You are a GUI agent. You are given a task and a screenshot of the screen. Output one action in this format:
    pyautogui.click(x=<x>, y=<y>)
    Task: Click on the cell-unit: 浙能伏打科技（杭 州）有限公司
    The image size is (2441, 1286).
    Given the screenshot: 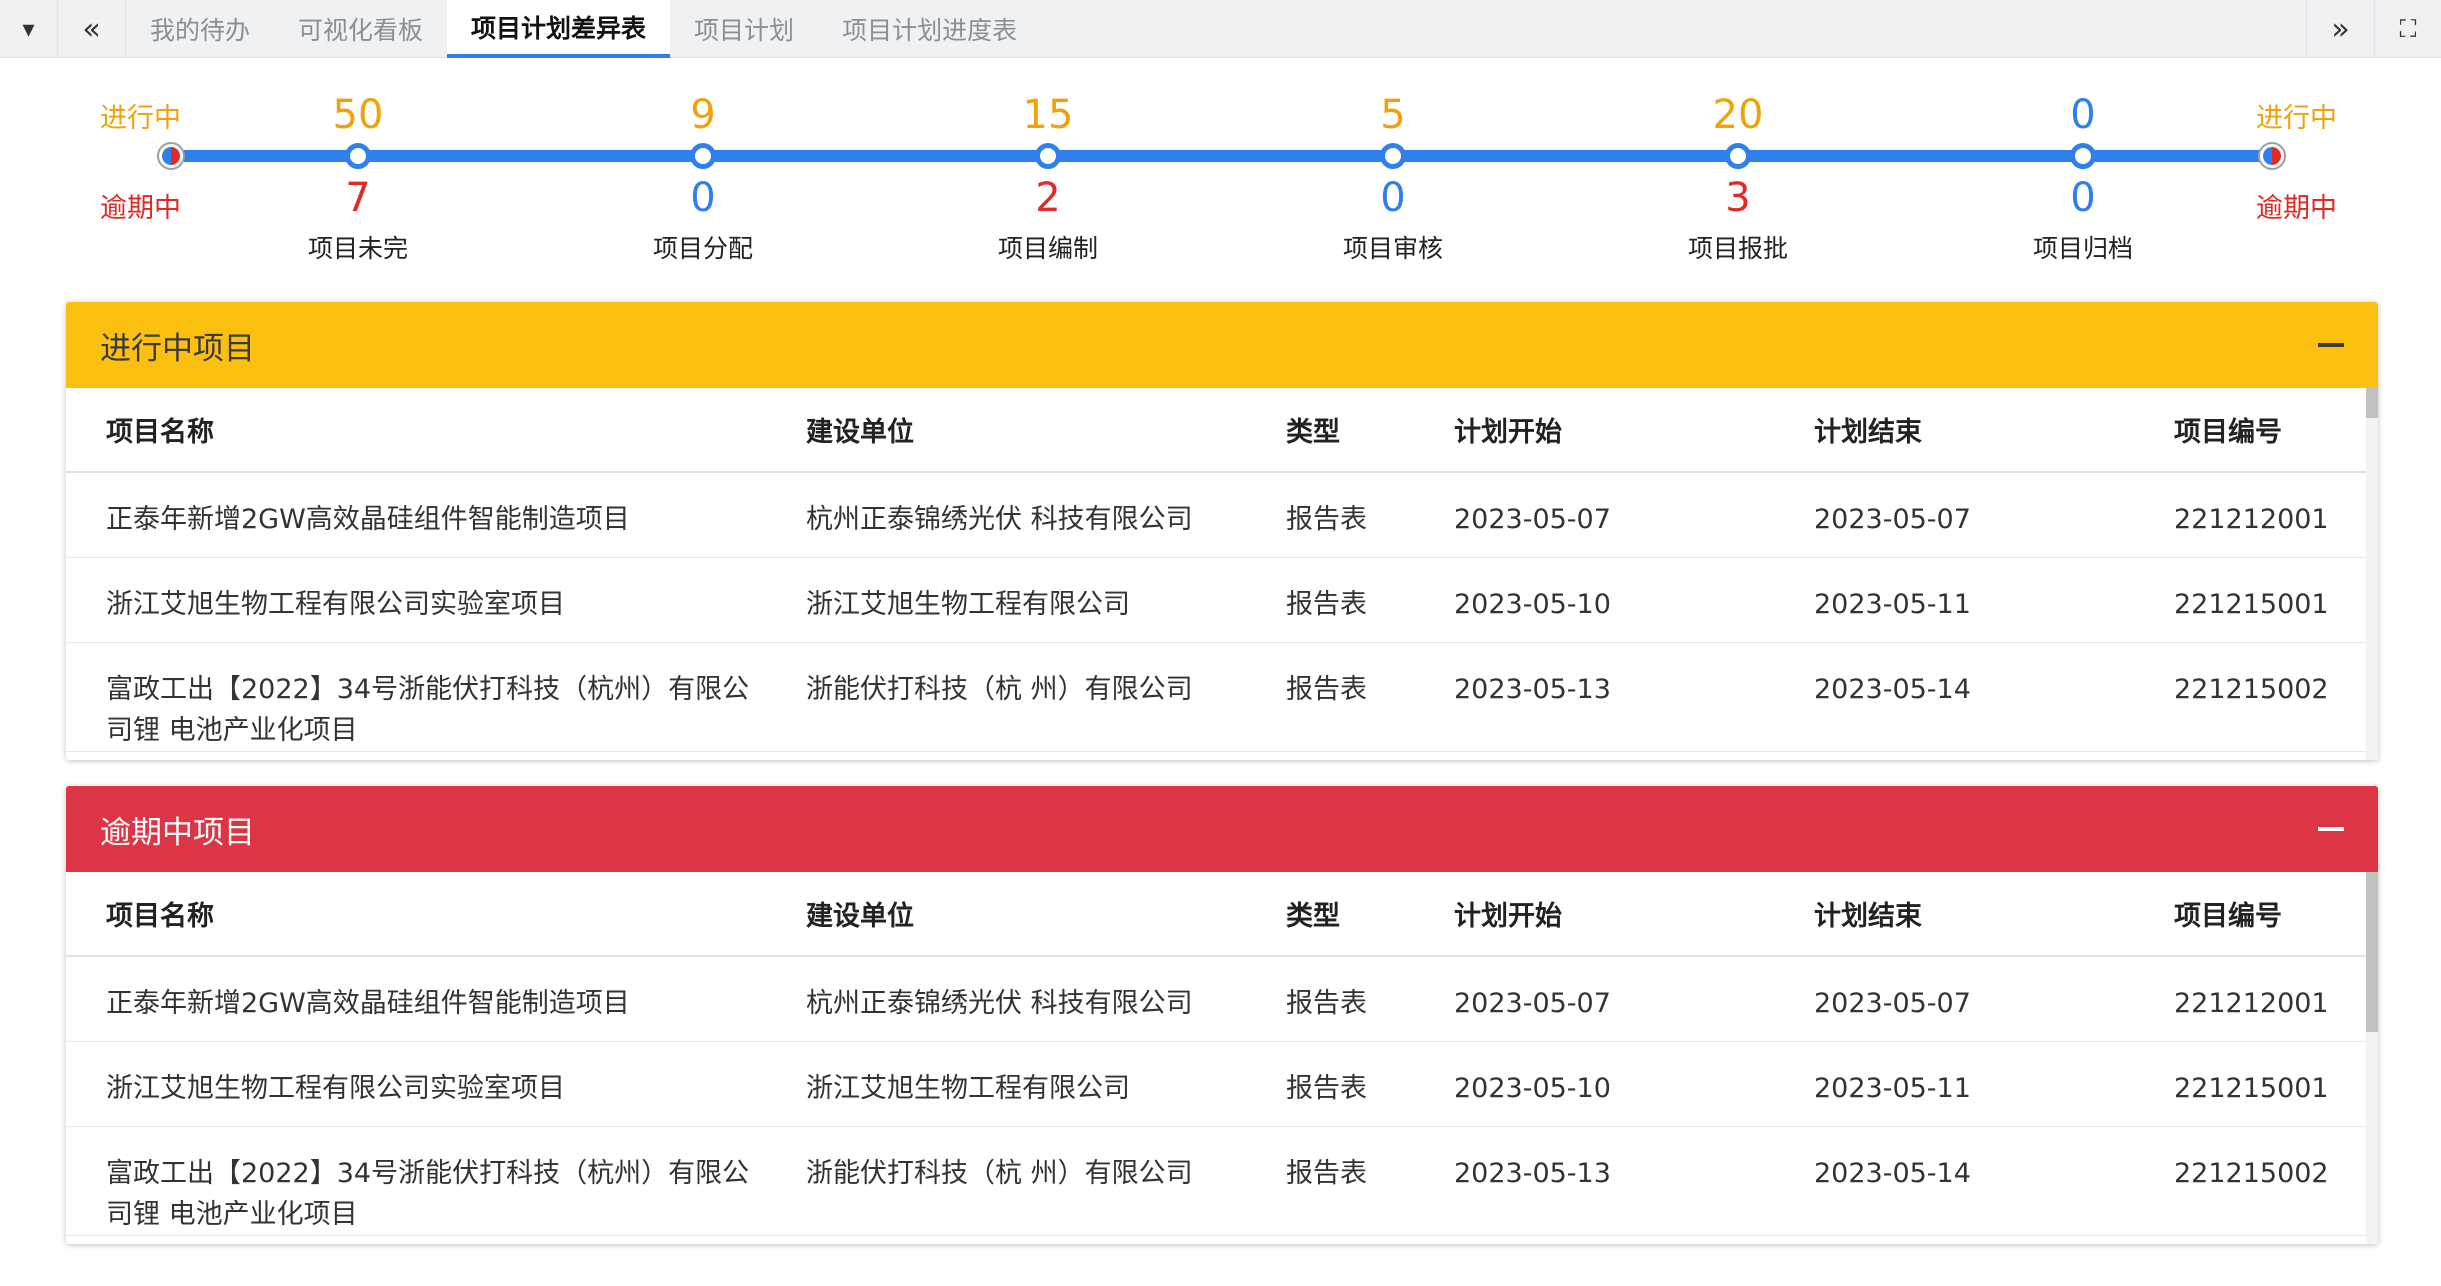 What is the action you would take?
    pyautogui.click(x=1006, y=697)
    